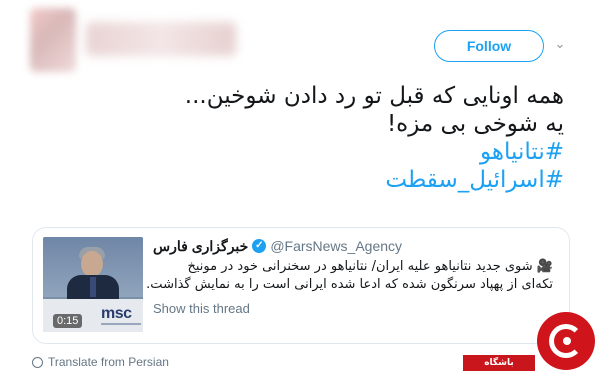 The width and height of the screenshot is (600, 387). What do you see at coordinates (200, 246) in the screenshot?
I see `quoted-author-name: خبرگزاری فارس` at bounding box center [200, 246].